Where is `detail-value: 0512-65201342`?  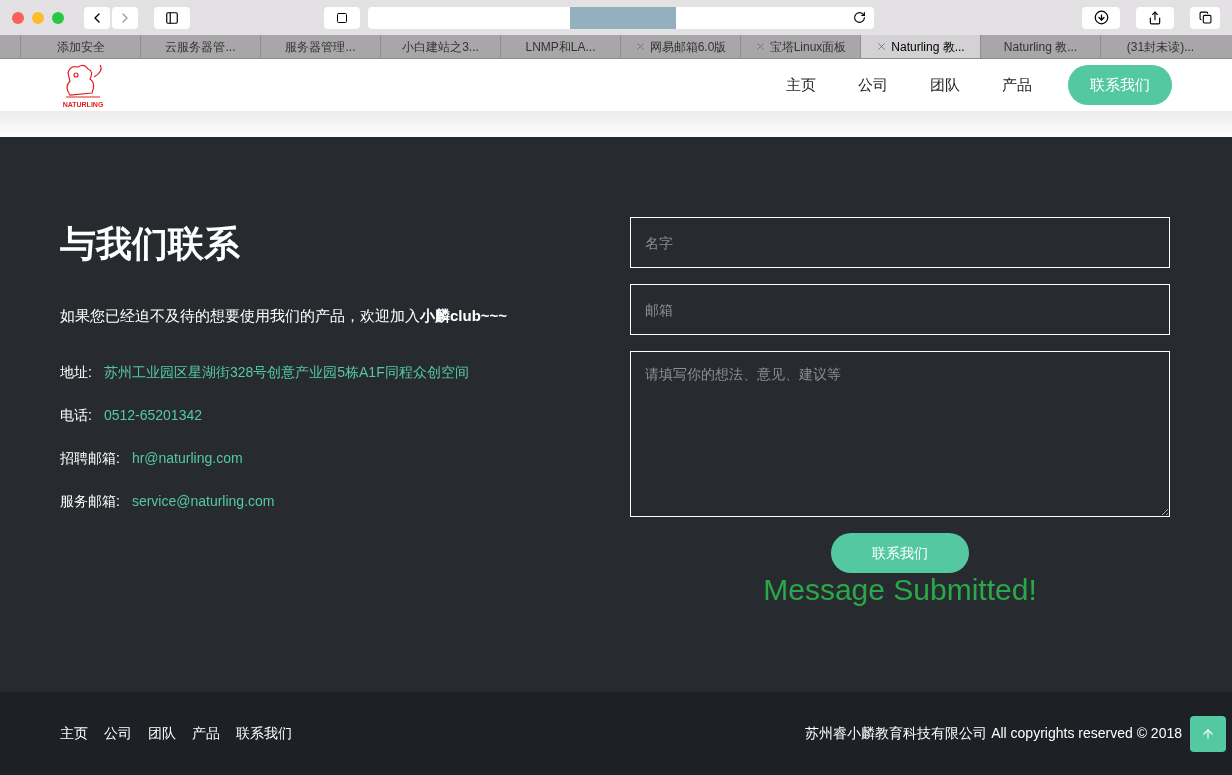
detail-value: 0512-65201342 is located at coordinates (152, 415).